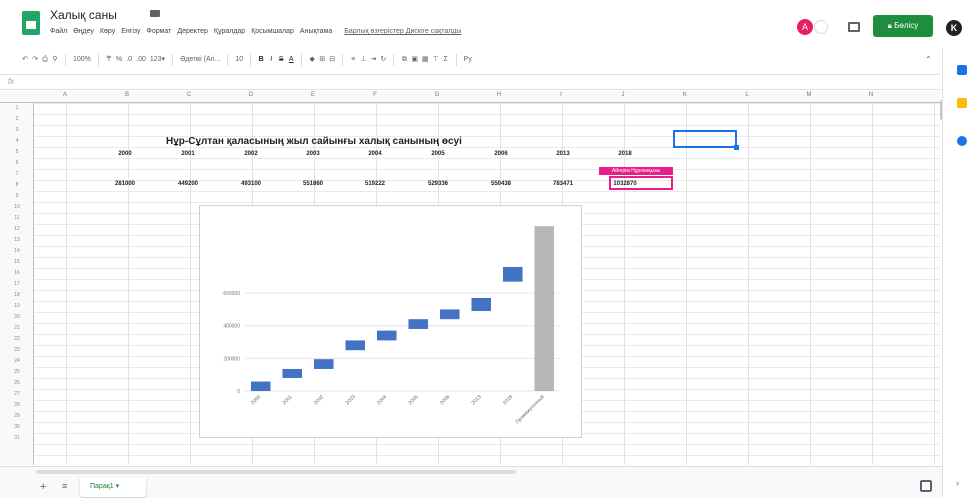 The width and height of the screenshot is (980, 498). Describe the element at coordinates (383, 60) in the screenshot. I see `text-rotation-icon: ↻` at that location.